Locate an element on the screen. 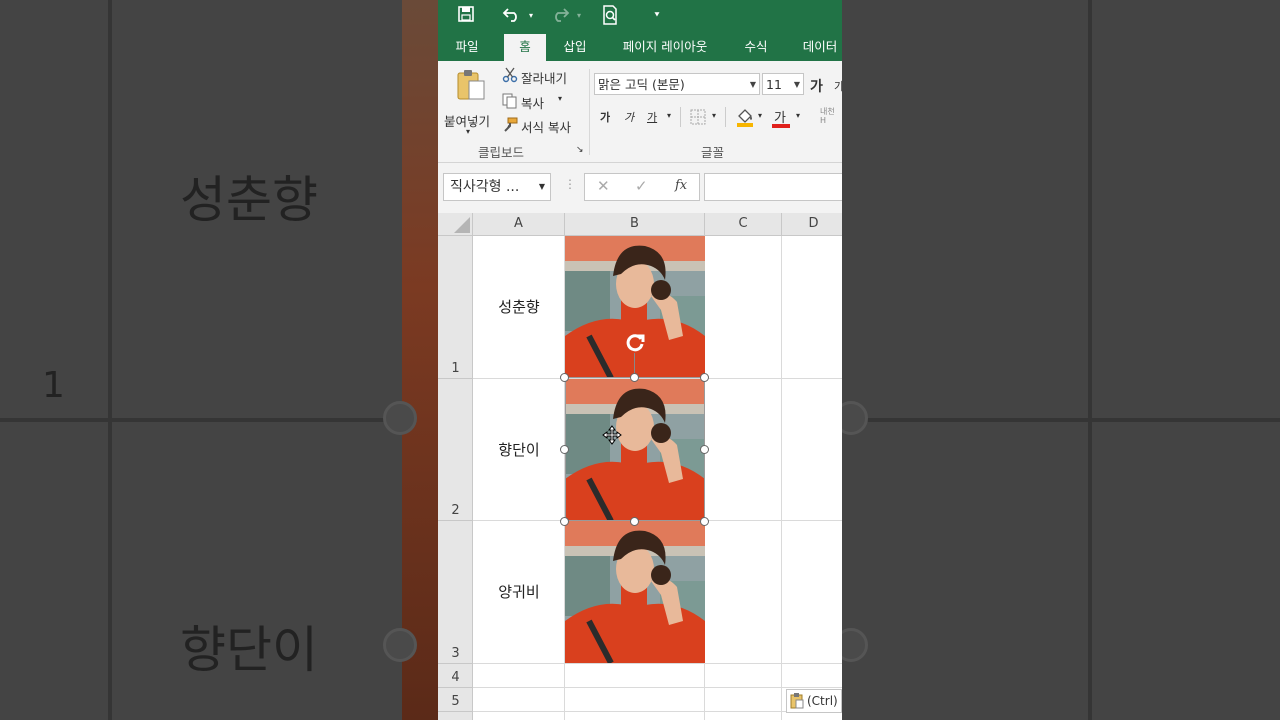 The image size is (1280, 720). format-painter-button: 서식 복사 is located at coordinates (540, 125).